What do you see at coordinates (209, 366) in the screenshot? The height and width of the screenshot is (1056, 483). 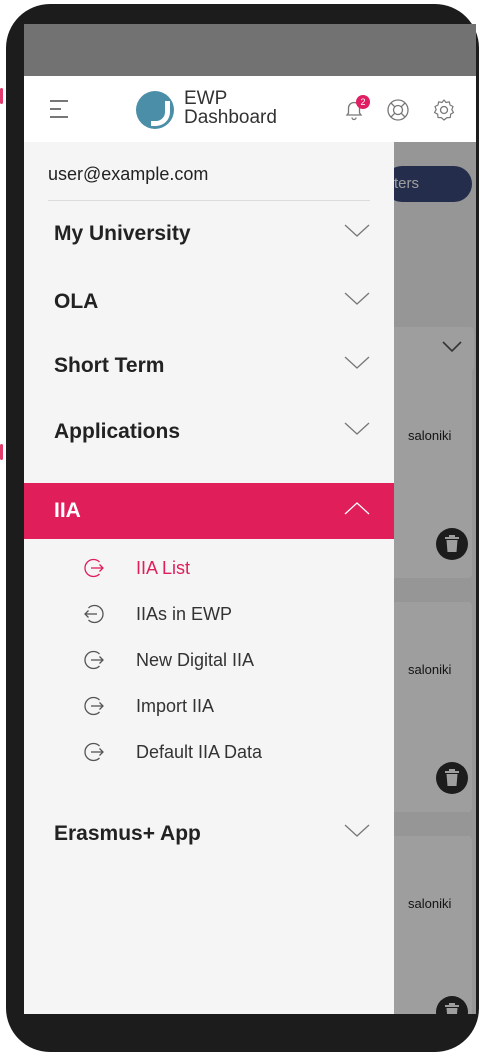 I see `menu-item-short-term: Short Term` at bounding box center [209, 366].